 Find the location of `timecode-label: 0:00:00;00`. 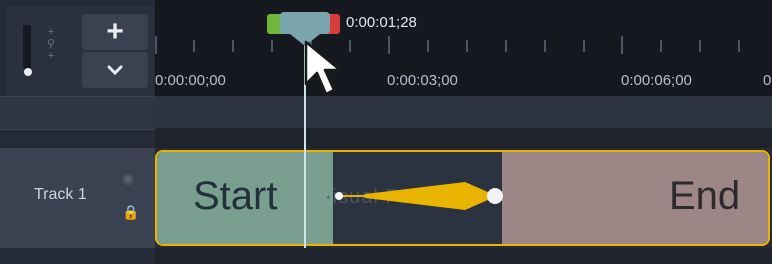

timecode-label: 0:00:00;00 is located at coordinates (190, 80).